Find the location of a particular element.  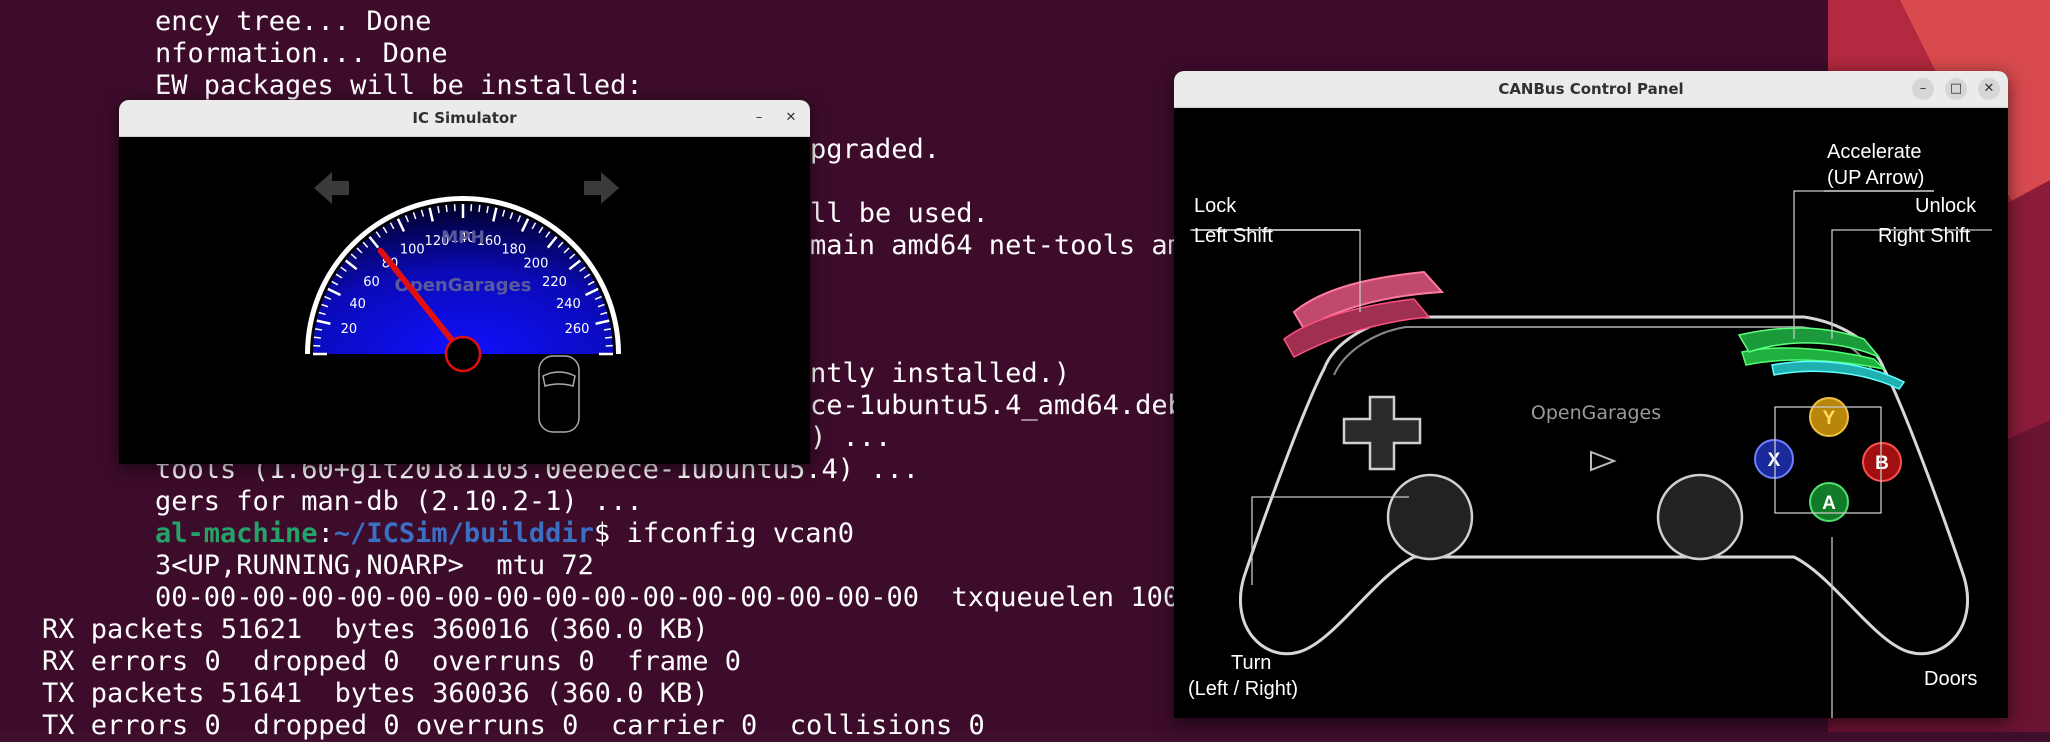

accelerate-key-label: (UP Arrow) is located at coordinates (1875, 178).